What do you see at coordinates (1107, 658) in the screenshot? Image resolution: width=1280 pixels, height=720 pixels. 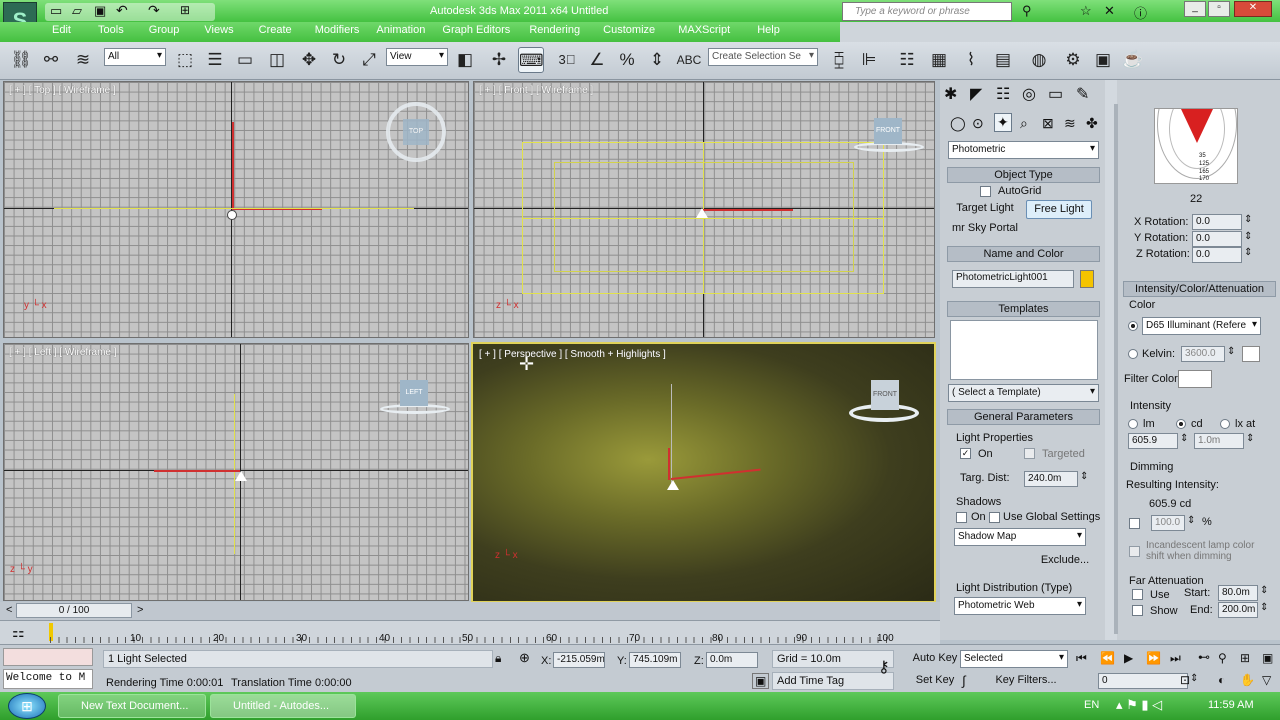 I see `previous-frame-icon: ⏪` at bounding box center [1107, 658].